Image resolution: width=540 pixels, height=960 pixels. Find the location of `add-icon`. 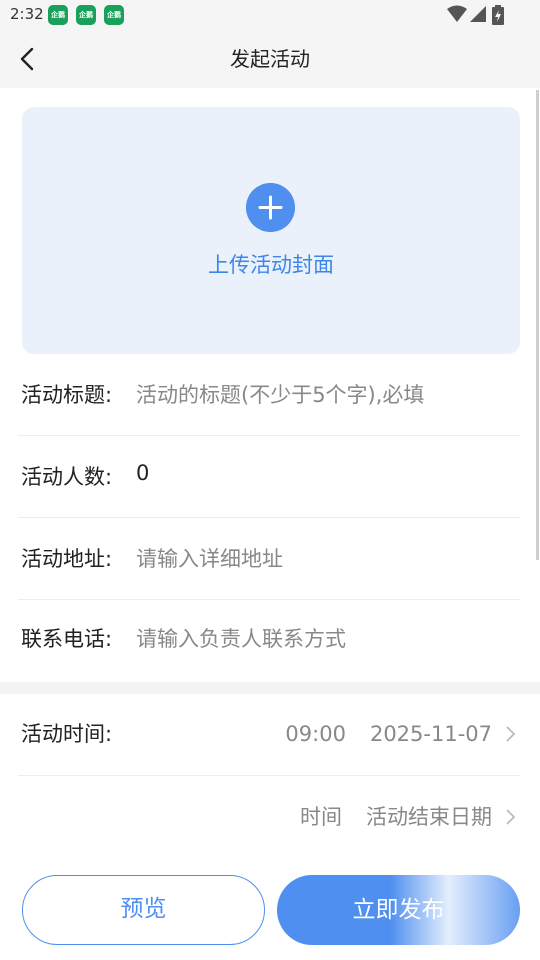

add-icon is located at coordinates (270, 207).